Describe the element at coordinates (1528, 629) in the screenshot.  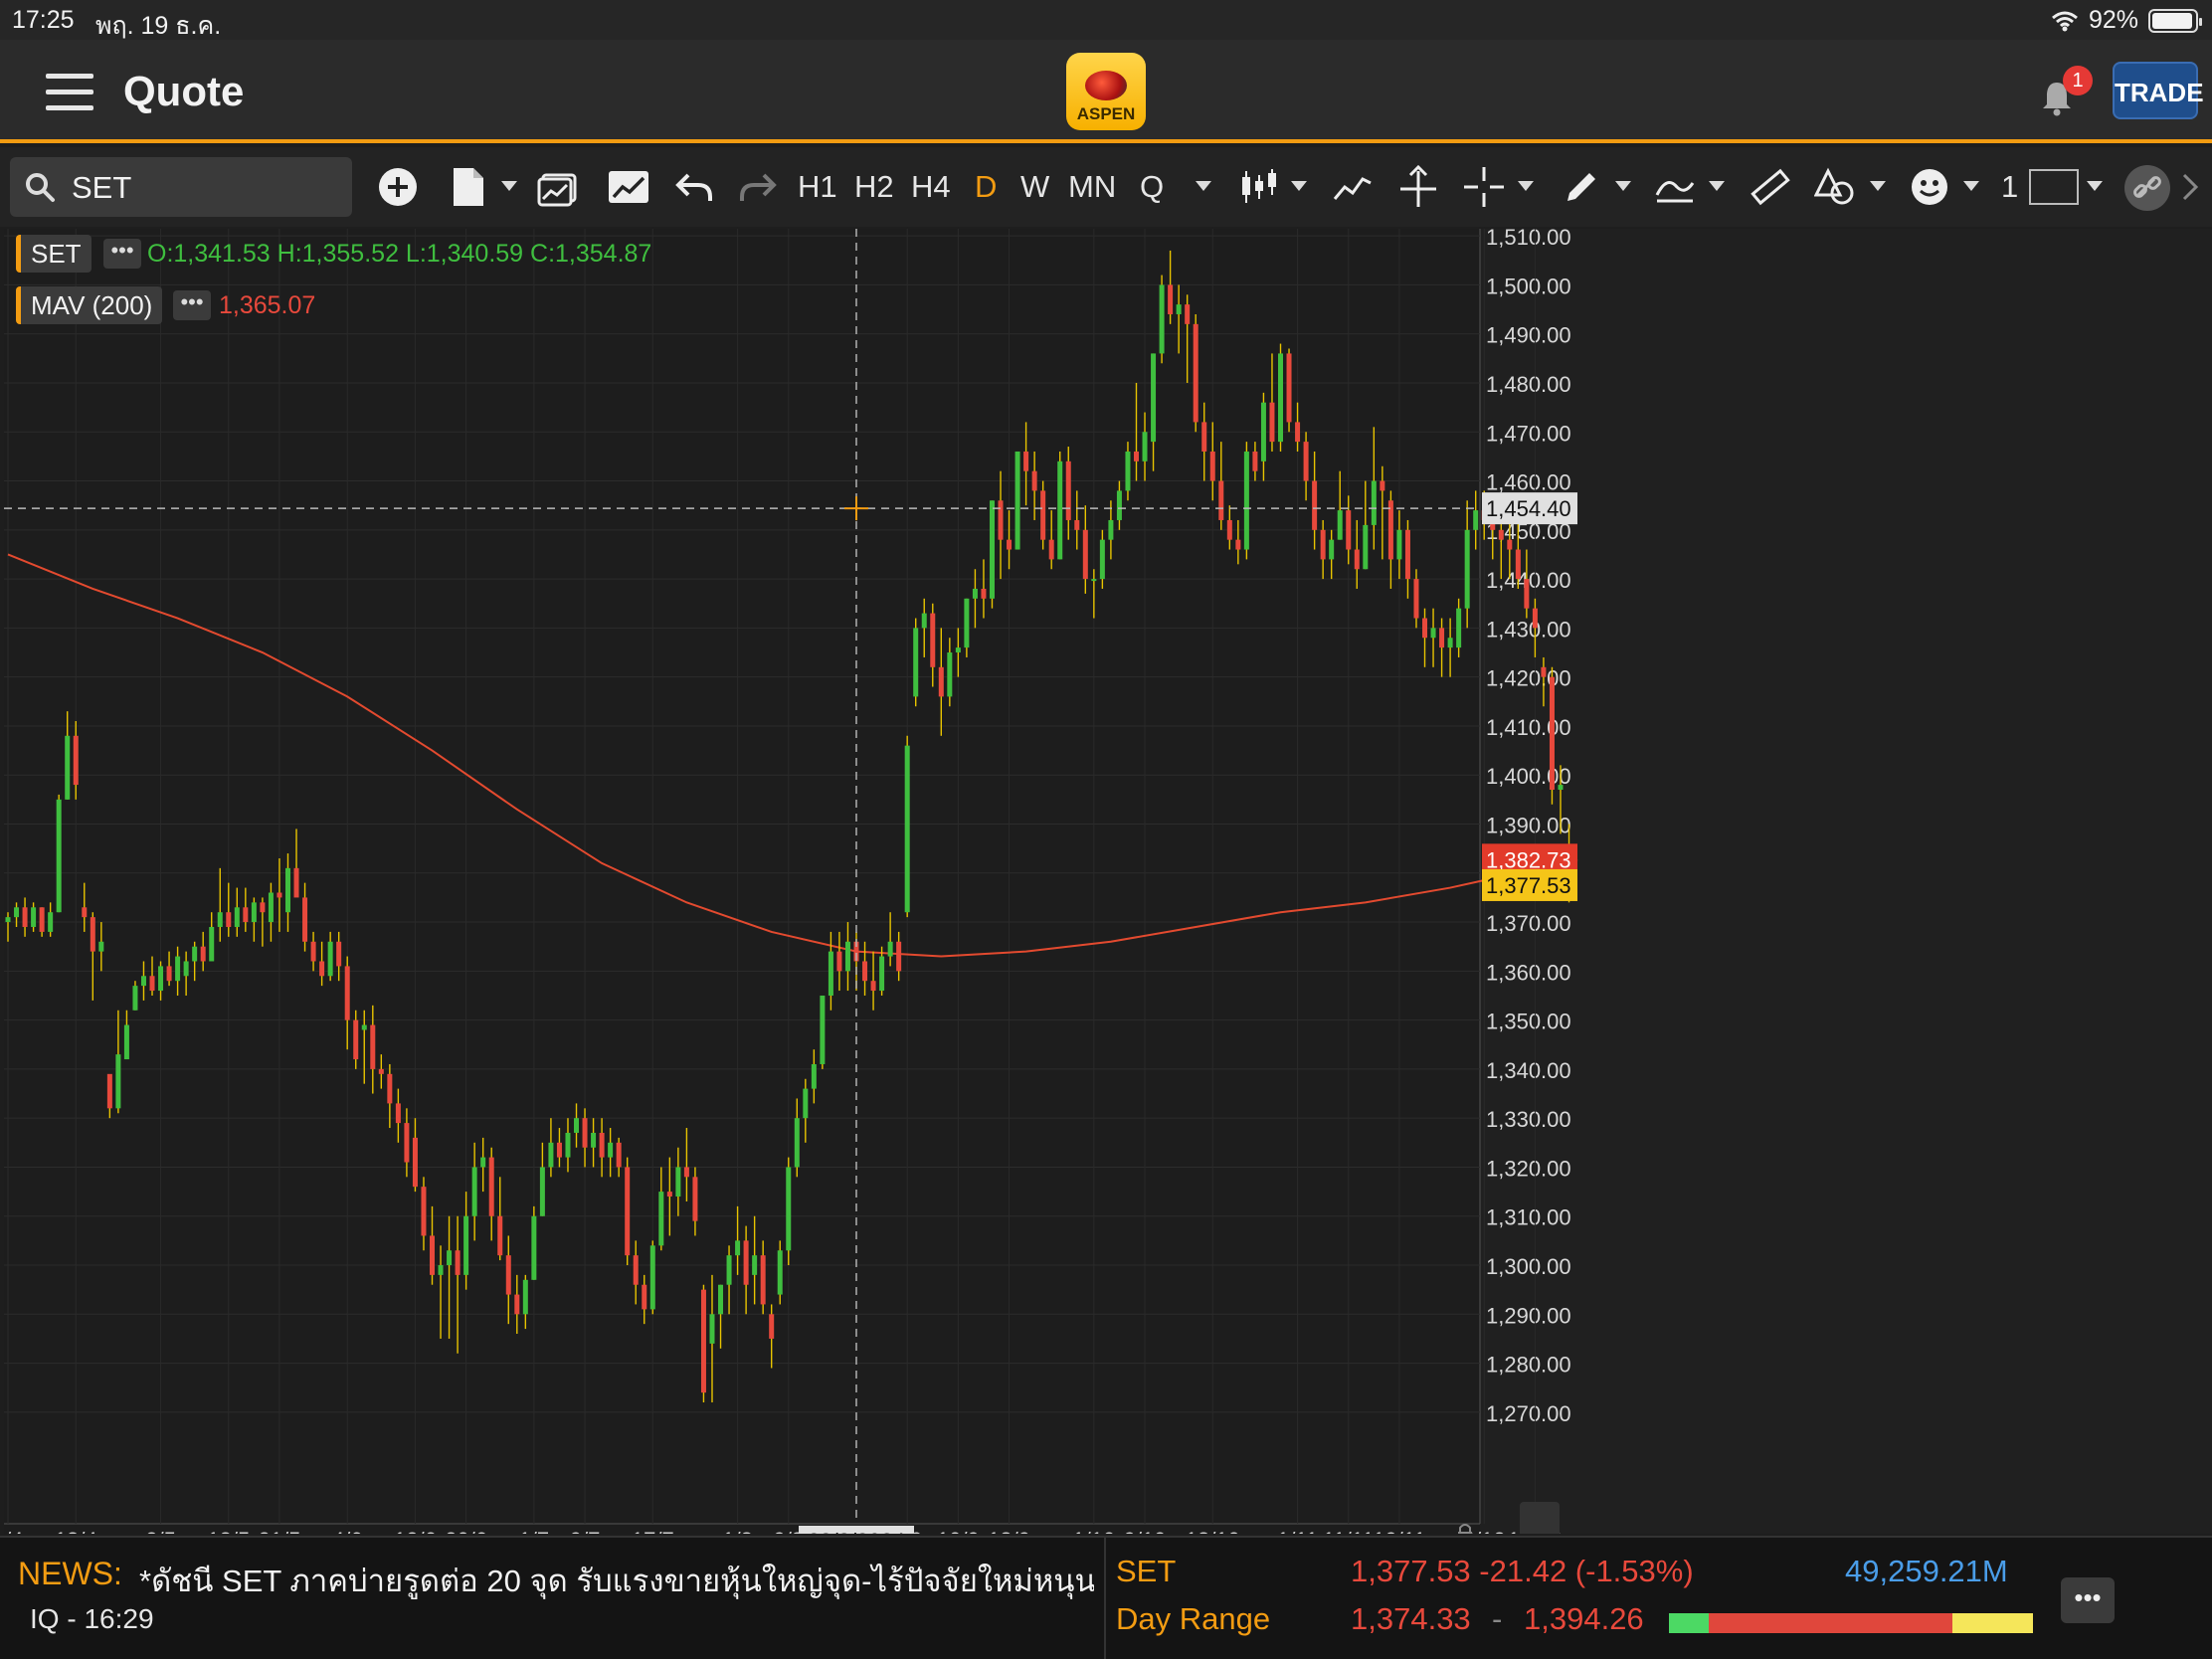
I see `y-tick-label: 1,430.00` at that location.